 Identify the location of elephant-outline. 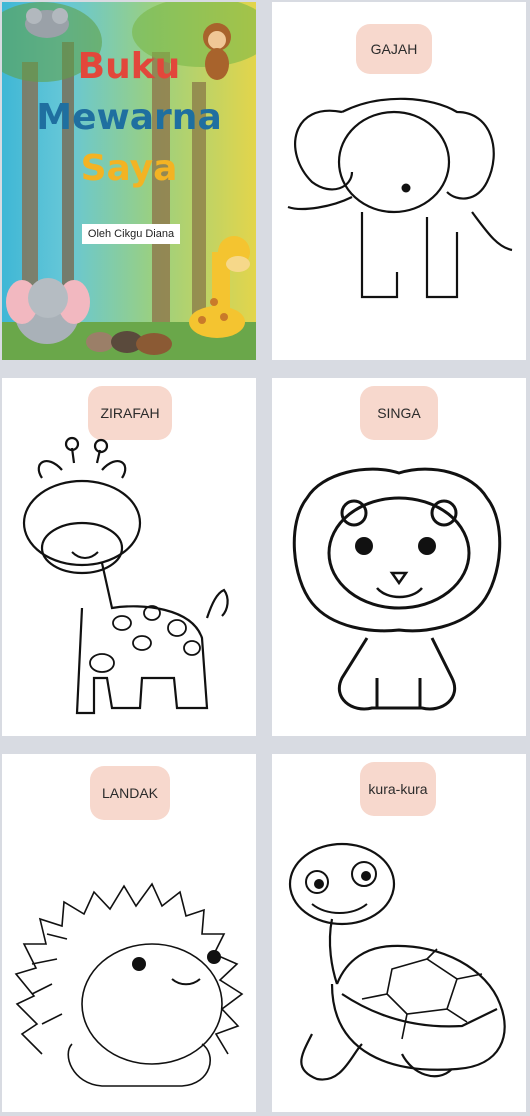
(400, 198).